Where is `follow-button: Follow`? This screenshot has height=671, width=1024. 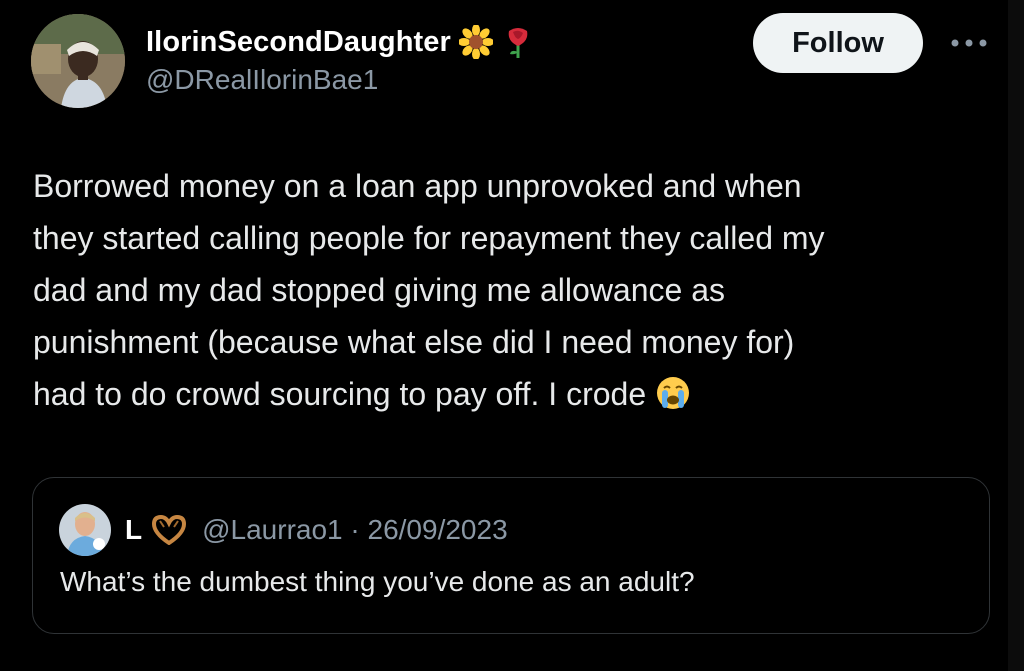 follow-button: Follow is located at coordinates (838, 43).